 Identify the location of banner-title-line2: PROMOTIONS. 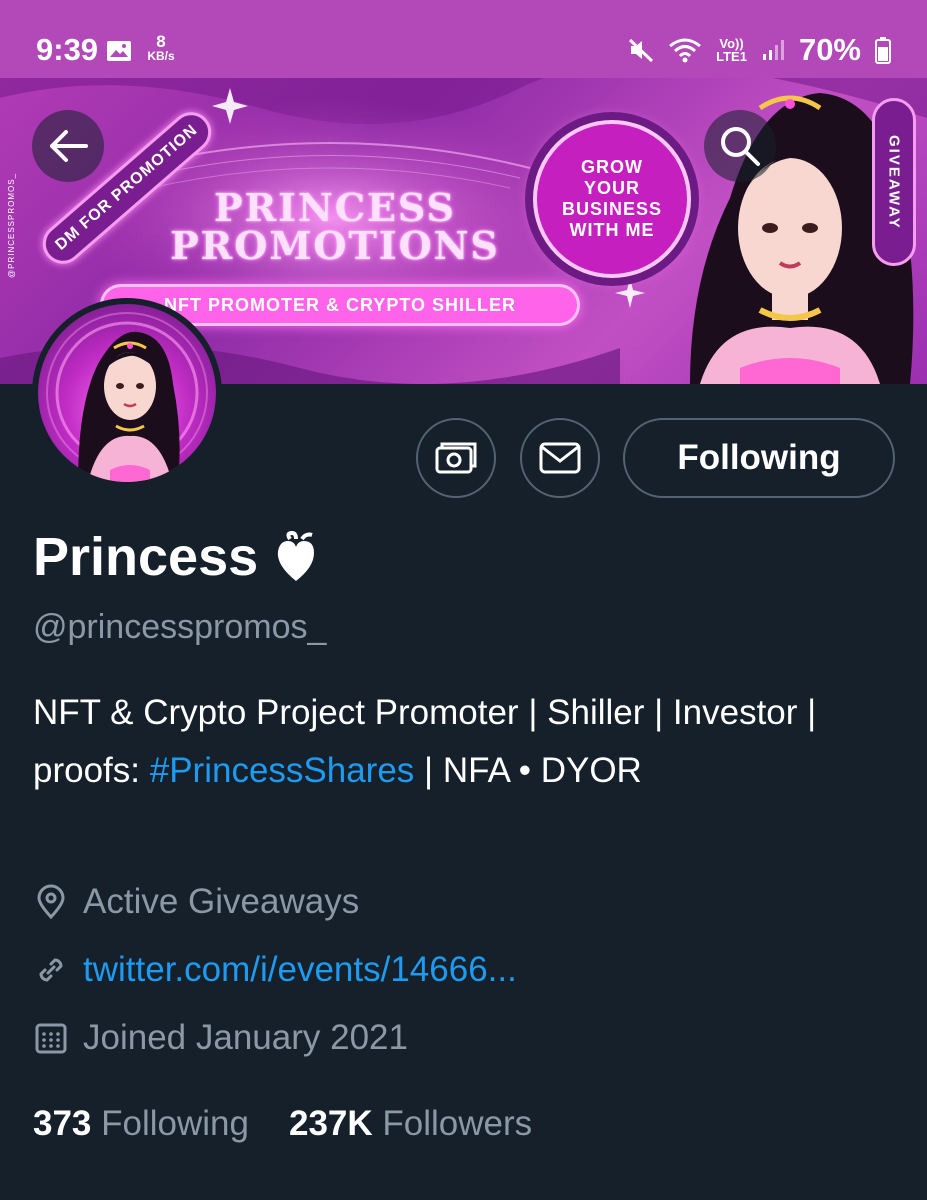
(335, 245).